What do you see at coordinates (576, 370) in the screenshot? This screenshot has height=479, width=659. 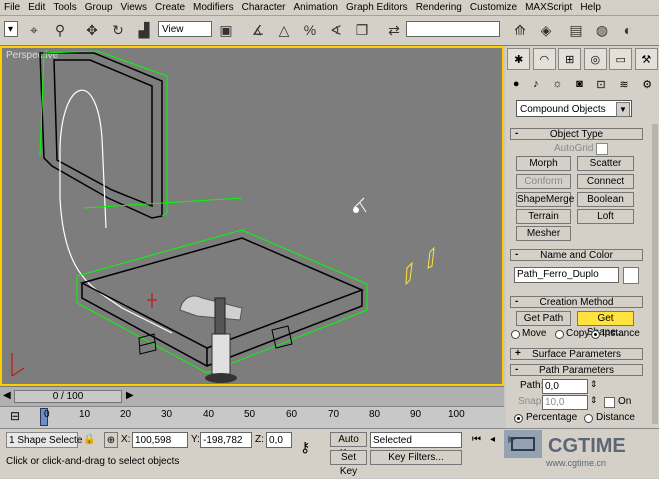 I see `path-parameters-rollout: - Path Parameters` at bounding box center [576, 370].